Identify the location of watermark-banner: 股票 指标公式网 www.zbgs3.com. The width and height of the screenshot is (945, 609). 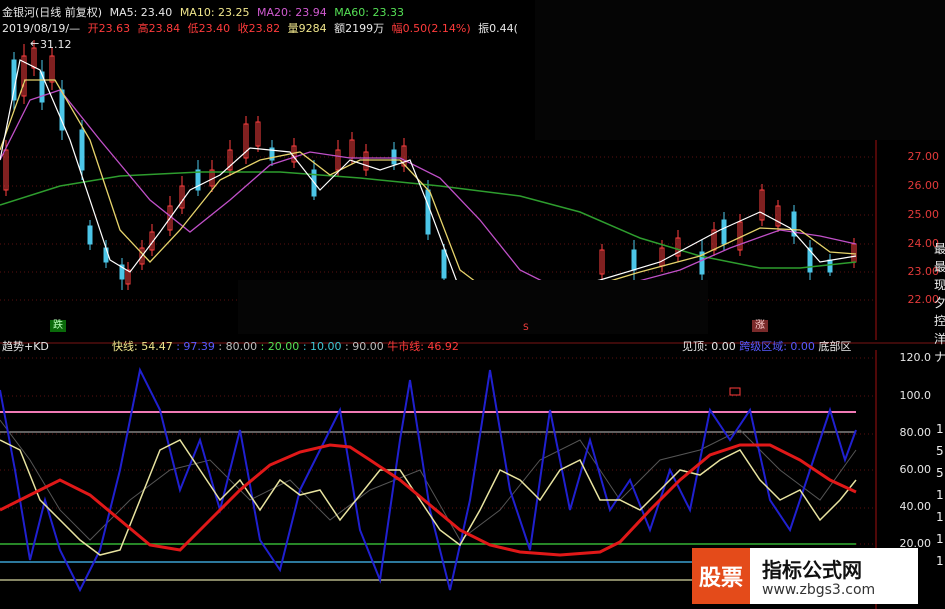
(805, 576).